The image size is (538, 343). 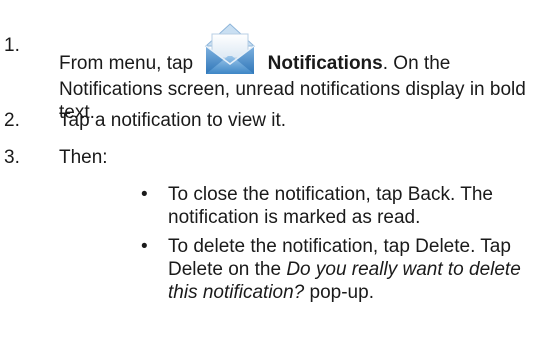 What do you see at coordinates (12, 45) in the screenshot?
I see `step-1-number: 1.` at bounding box center [12, 45].